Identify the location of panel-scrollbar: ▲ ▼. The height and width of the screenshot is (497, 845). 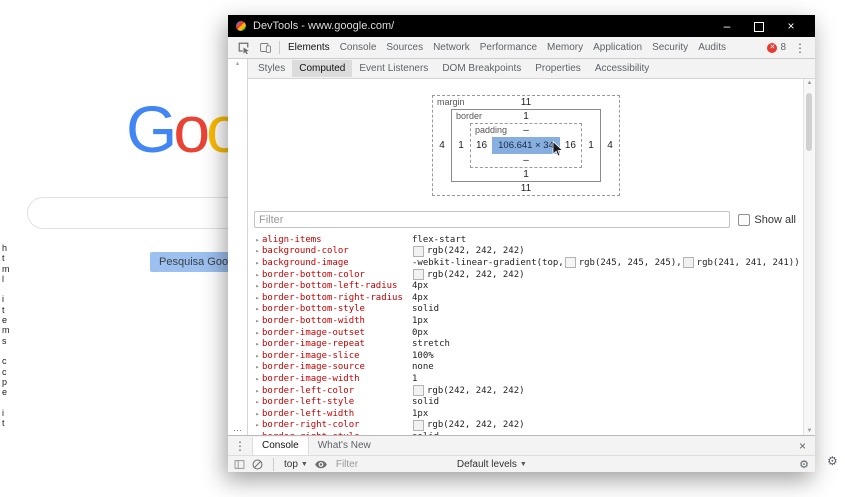
(809, 257).